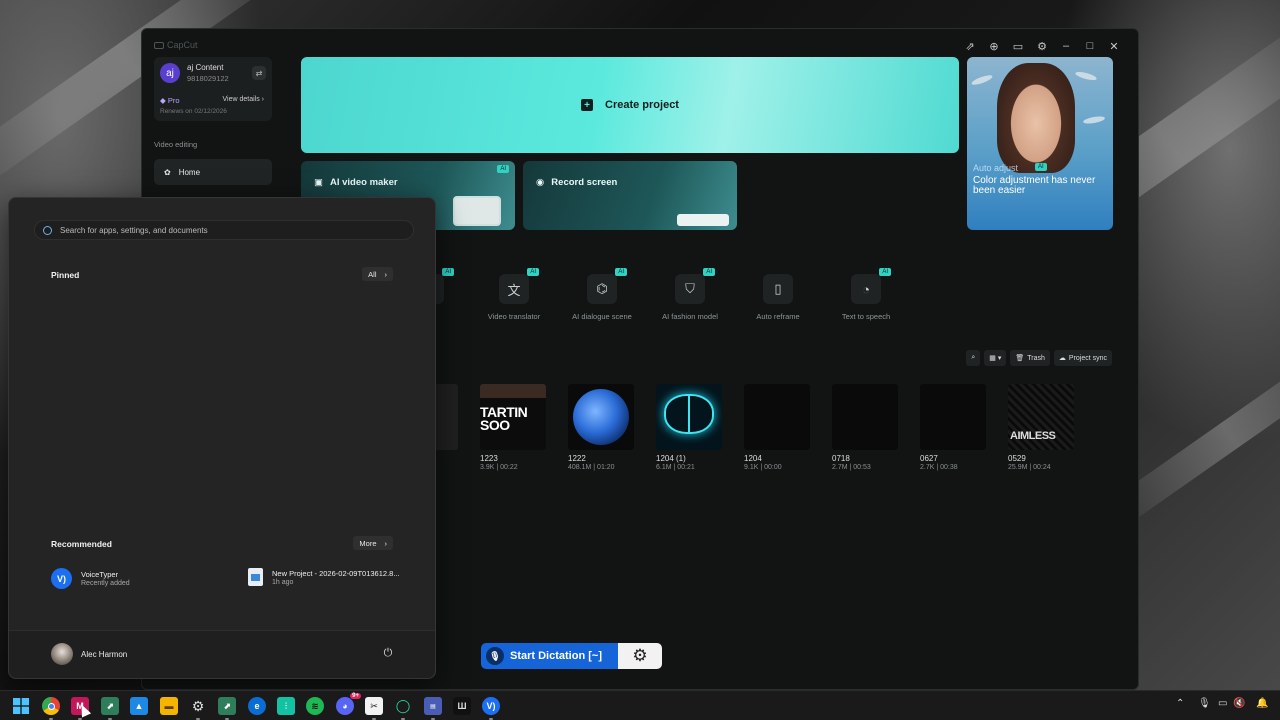  What do you see at coordinates (388, 653) in the screenshot?
I see `power-icon: ⏻` at bounding box center [388, 653].